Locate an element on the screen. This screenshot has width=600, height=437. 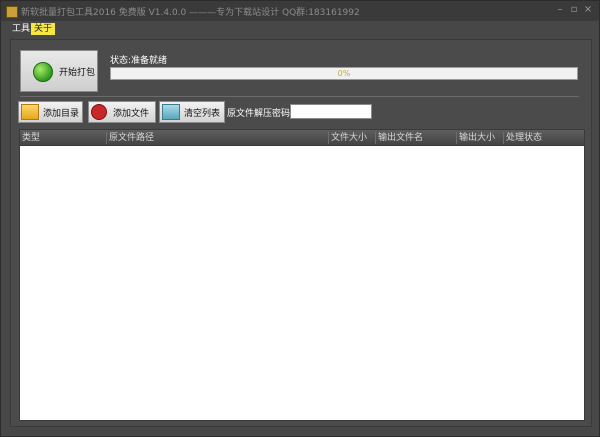
progress-percent: 0% is located at coordinates (344, 73).